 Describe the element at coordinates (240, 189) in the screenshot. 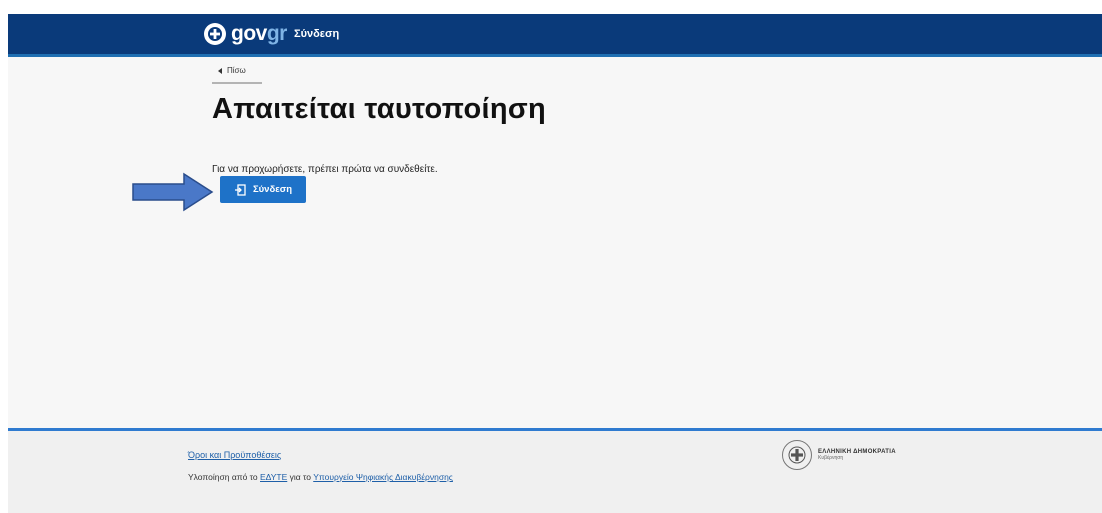

I see `login-icon` at that location.